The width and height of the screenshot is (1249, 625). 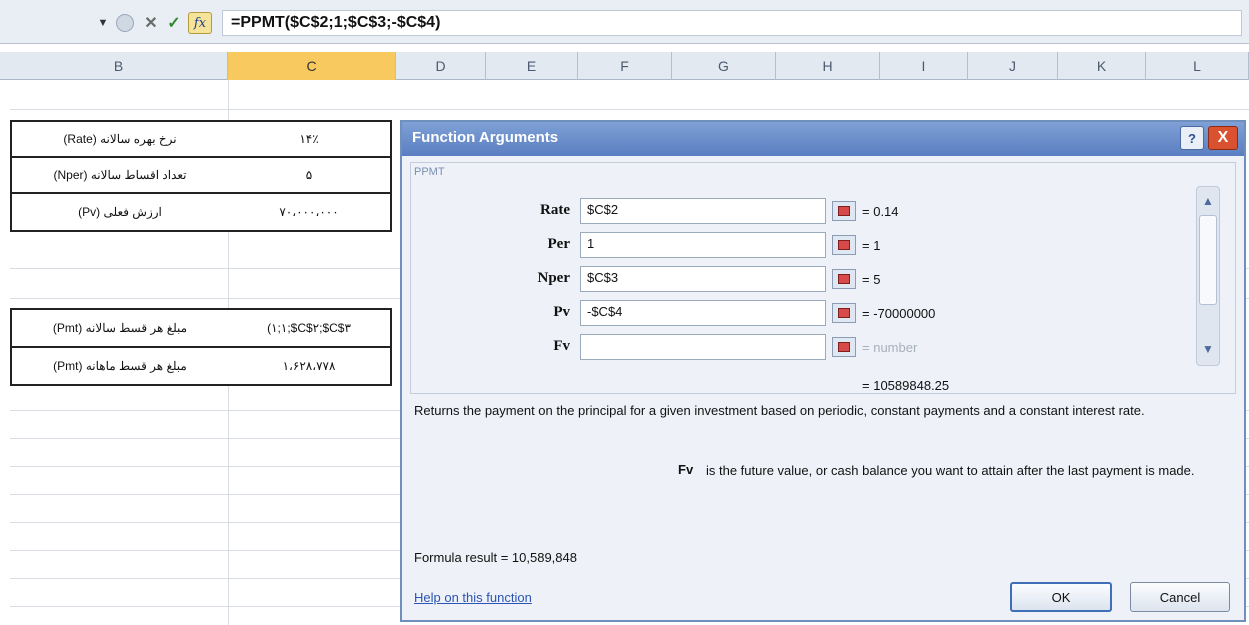 What do you see at coordinates (312, 66) in the screenshot?
I see `column-header-c: C` at bounding box center [312, 66].